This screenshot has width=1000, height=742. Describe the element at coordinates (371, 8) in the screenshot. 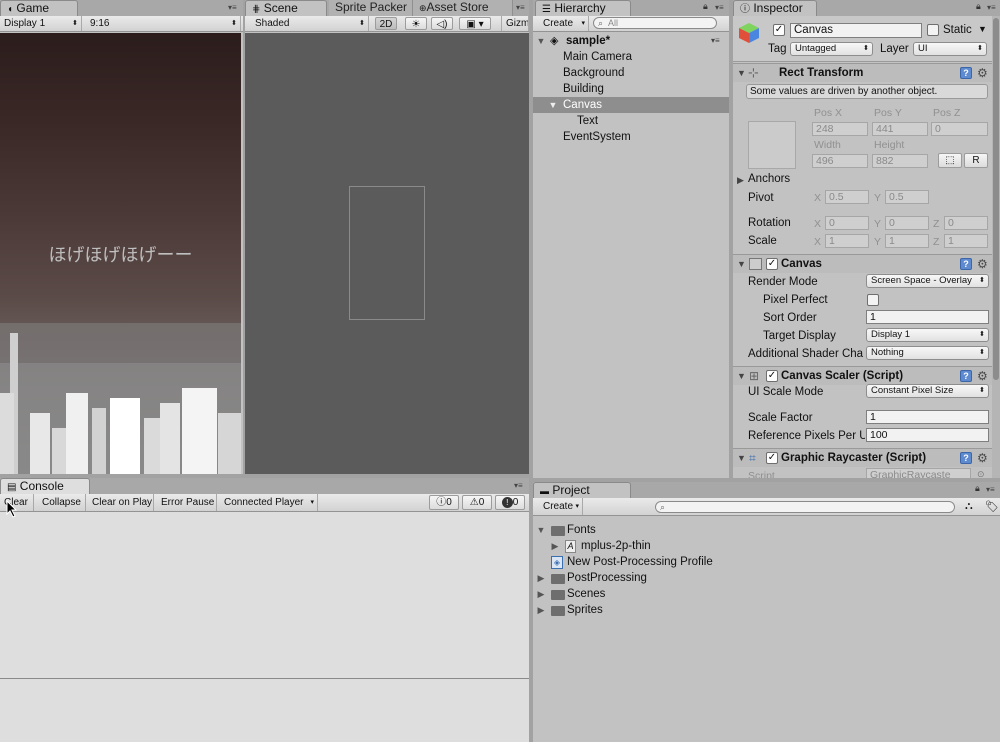

I see `tab-sprite-packer: Sprite Packer` at that location.